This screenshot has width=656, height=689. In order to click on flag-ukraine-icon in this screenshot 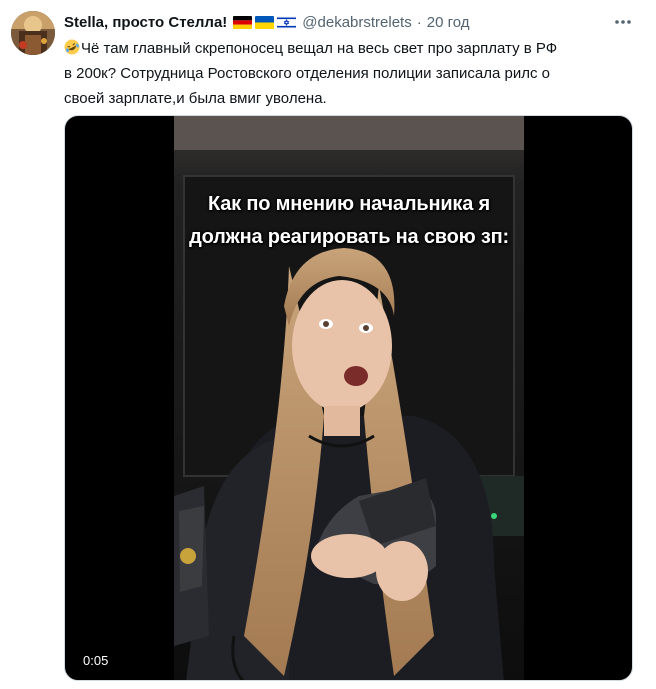, I will do `click(265, 22)`.